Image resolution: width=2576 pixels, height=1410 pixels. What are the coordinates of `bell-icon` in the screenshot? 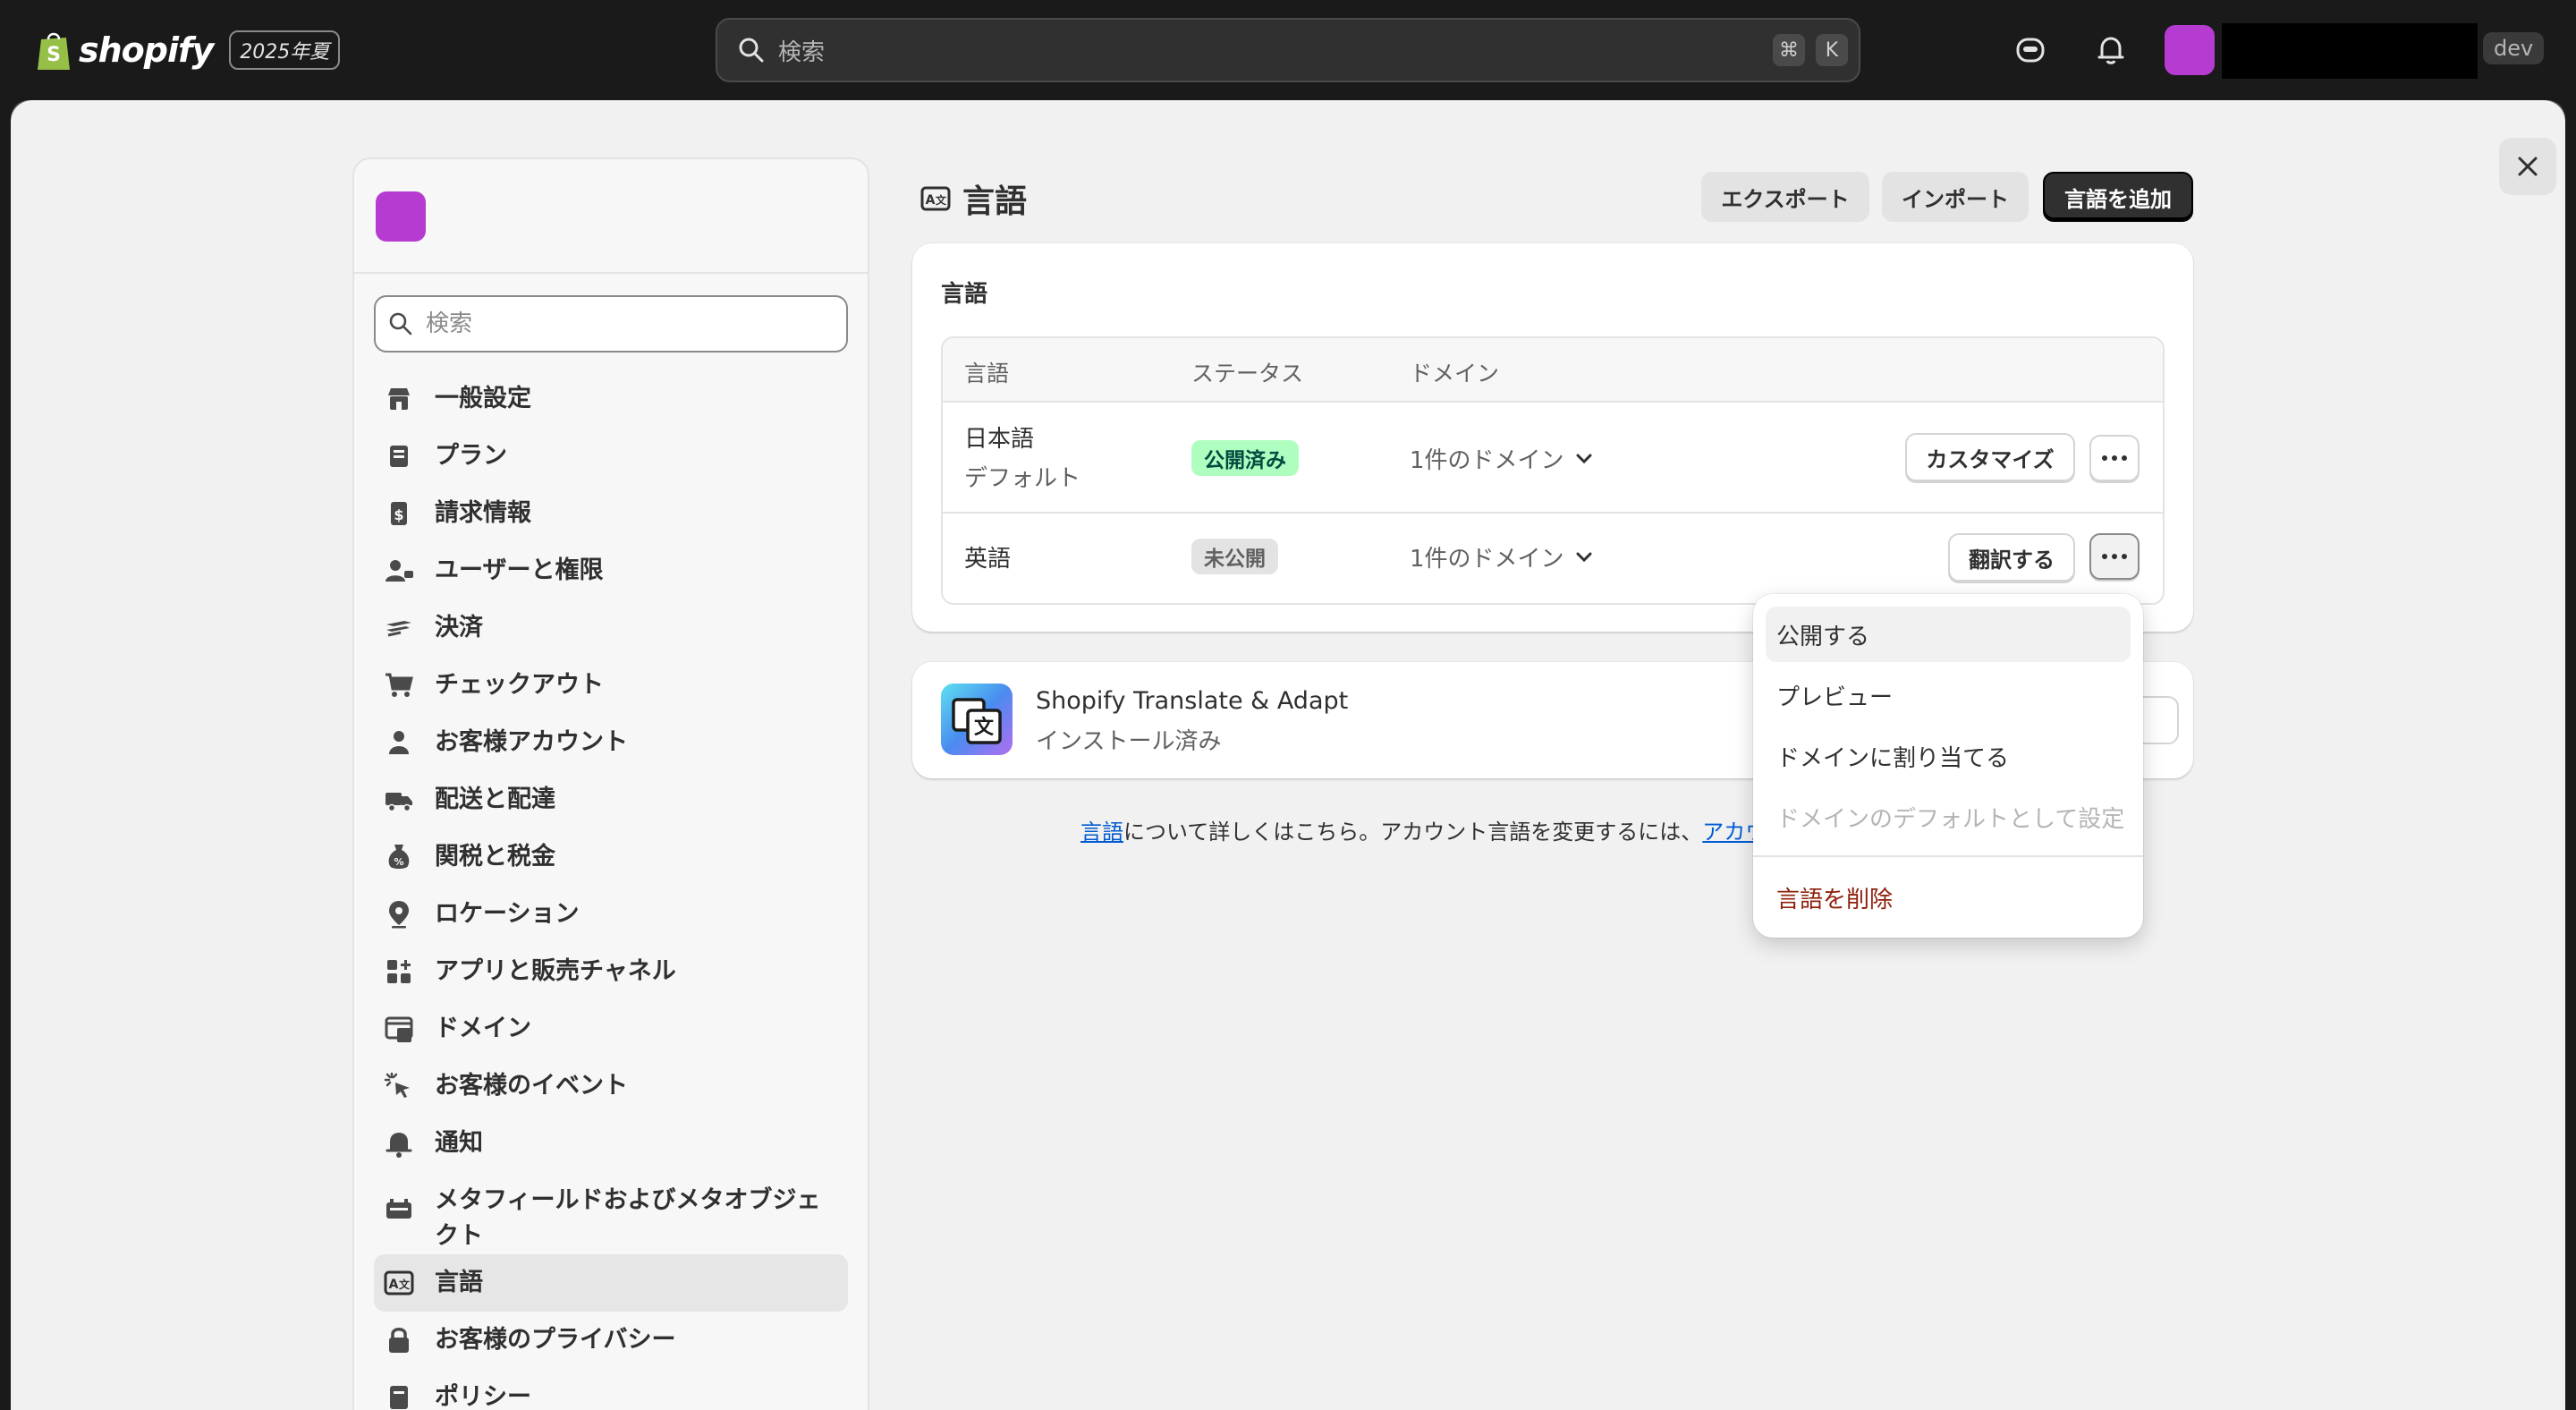 It's located at (2111, 50).